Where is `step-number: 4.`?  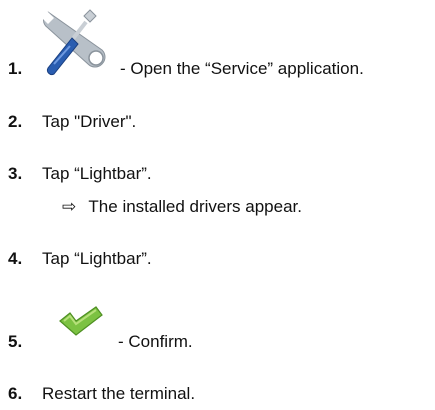
step-number: 4. is located at coordinates (15, 258).